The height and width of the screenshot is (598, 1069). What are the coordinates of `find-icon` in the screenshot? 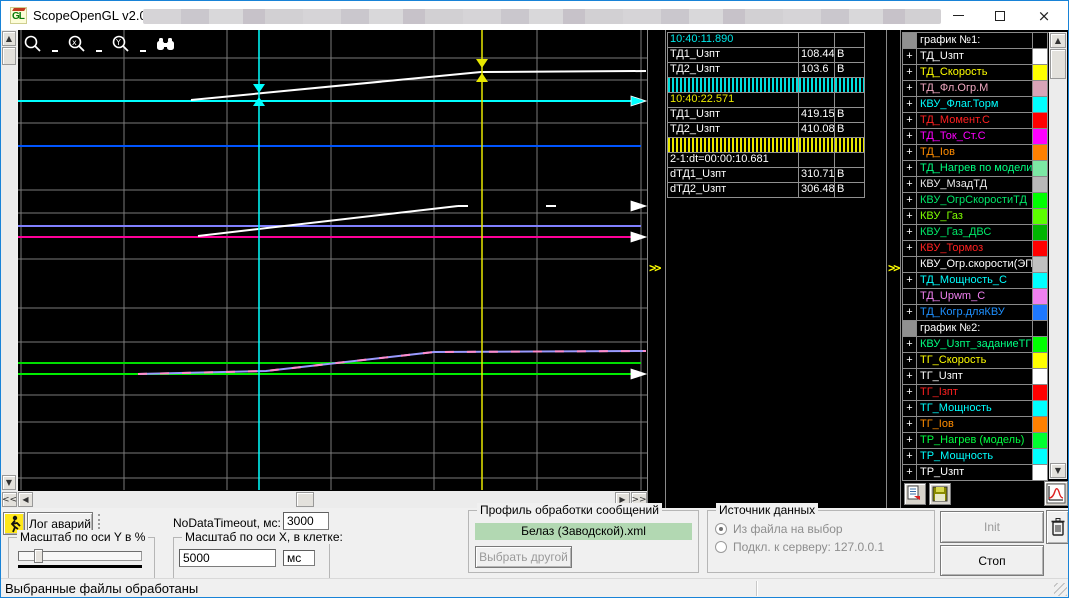 It's located at (166, 44).